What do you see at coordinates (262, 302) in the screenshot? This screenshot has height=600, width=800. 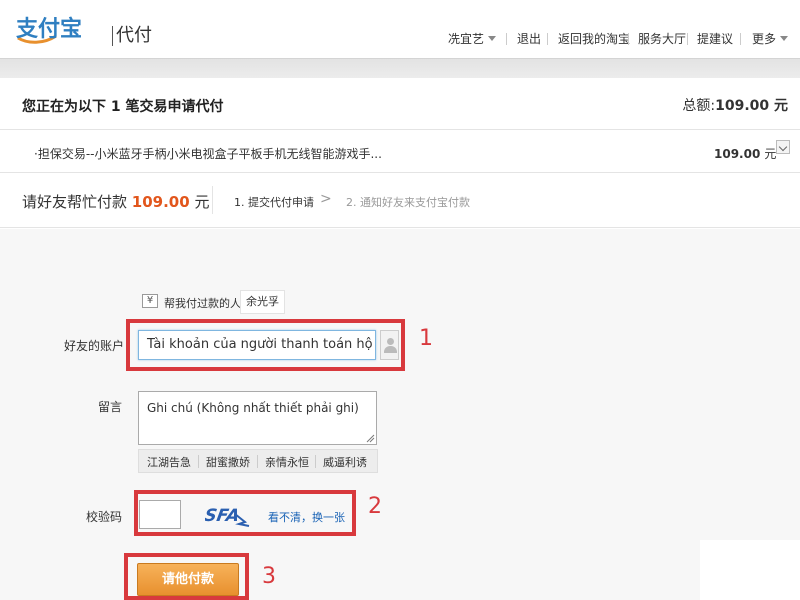 I see `previous-payer-name: 余光孚` at bounding box center [262, 302].